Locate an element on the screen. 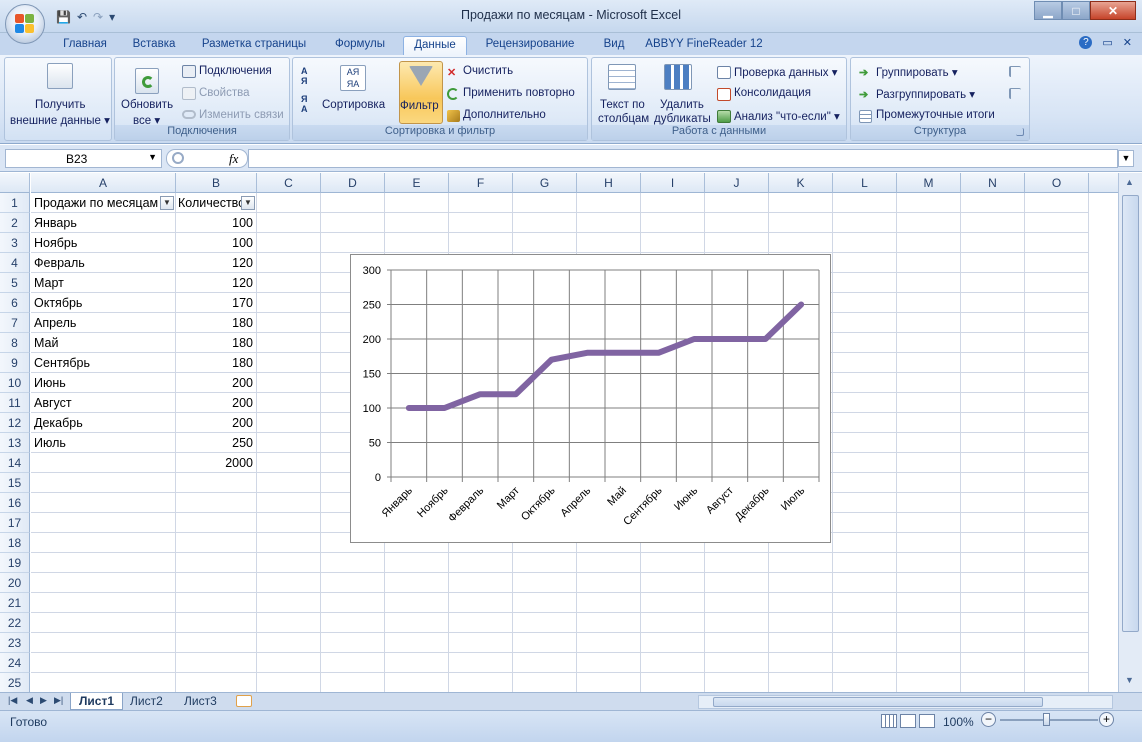 The image size is (1142, 742). cell-b15 is located at coordinates (216, 483).